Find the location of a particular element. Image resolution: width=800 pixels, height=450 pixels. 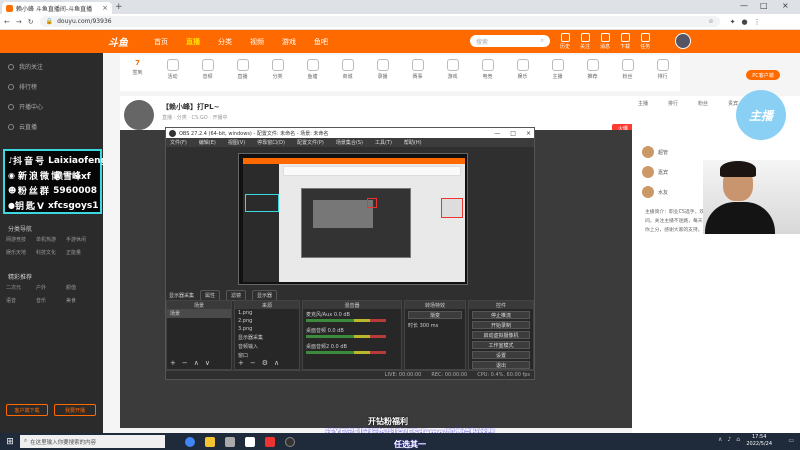

close-window-icon: × is located at coordinates (785, 5).